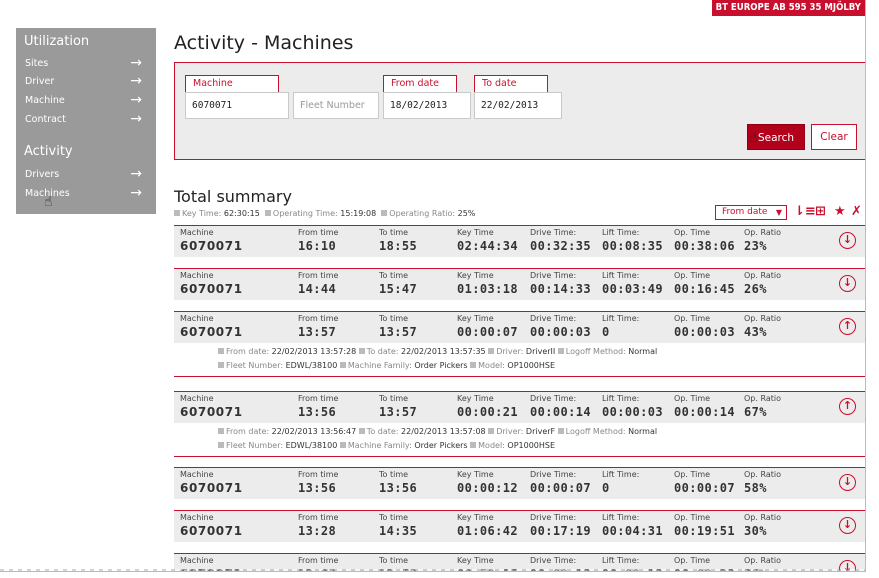 The width and height of the screenshot is (879, 578). I want to click on detail-value: 22/02/2013 13:57:08, so click(443, 431).